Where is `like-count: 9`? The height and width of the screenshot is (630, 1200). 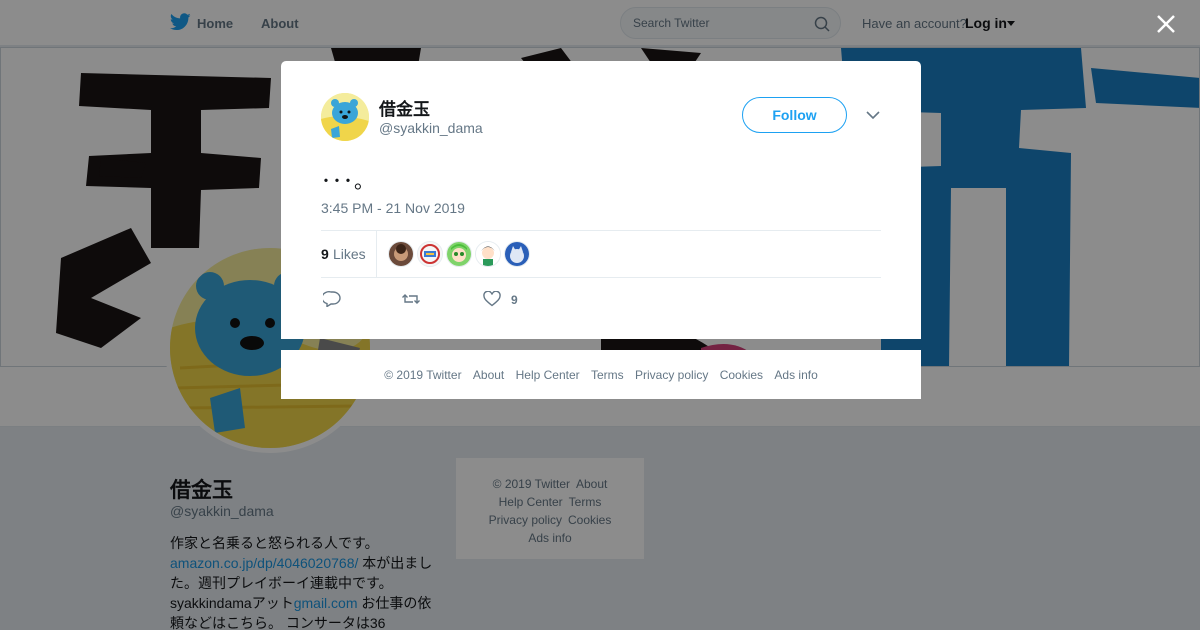
like-count: 9 is located at coordinates (514, 300).